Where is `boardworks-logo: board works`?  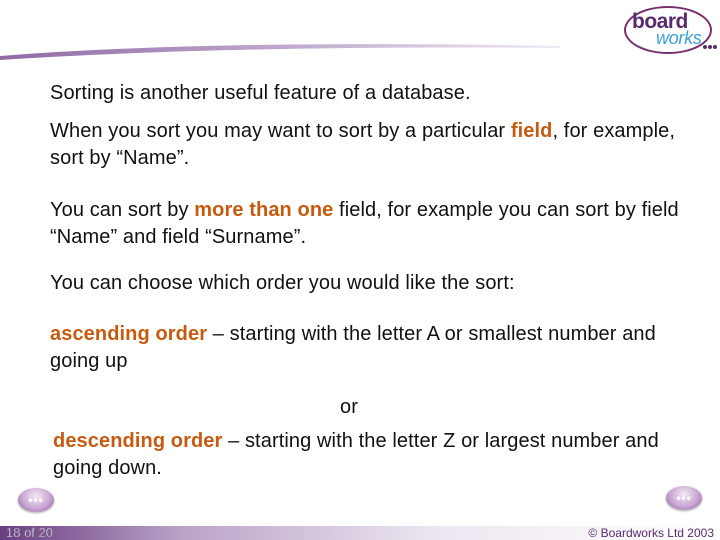
boardworks-logo: board works is located at coordinates (670, 31).